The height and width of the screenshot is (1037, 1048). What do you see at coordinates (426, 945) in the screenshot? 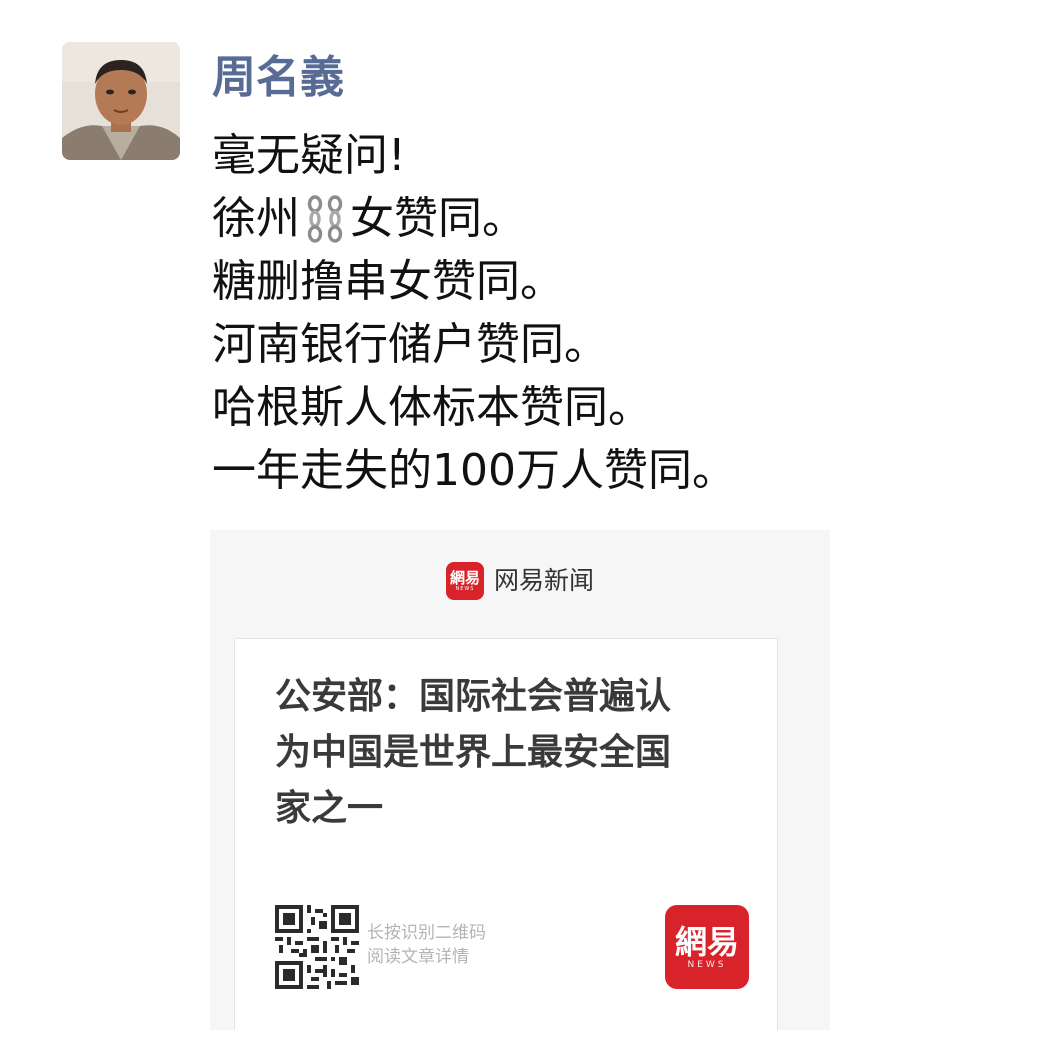
I see `qr-hint: 长按识别二维码 阅读文章详情` at bounding box center [426, 945].